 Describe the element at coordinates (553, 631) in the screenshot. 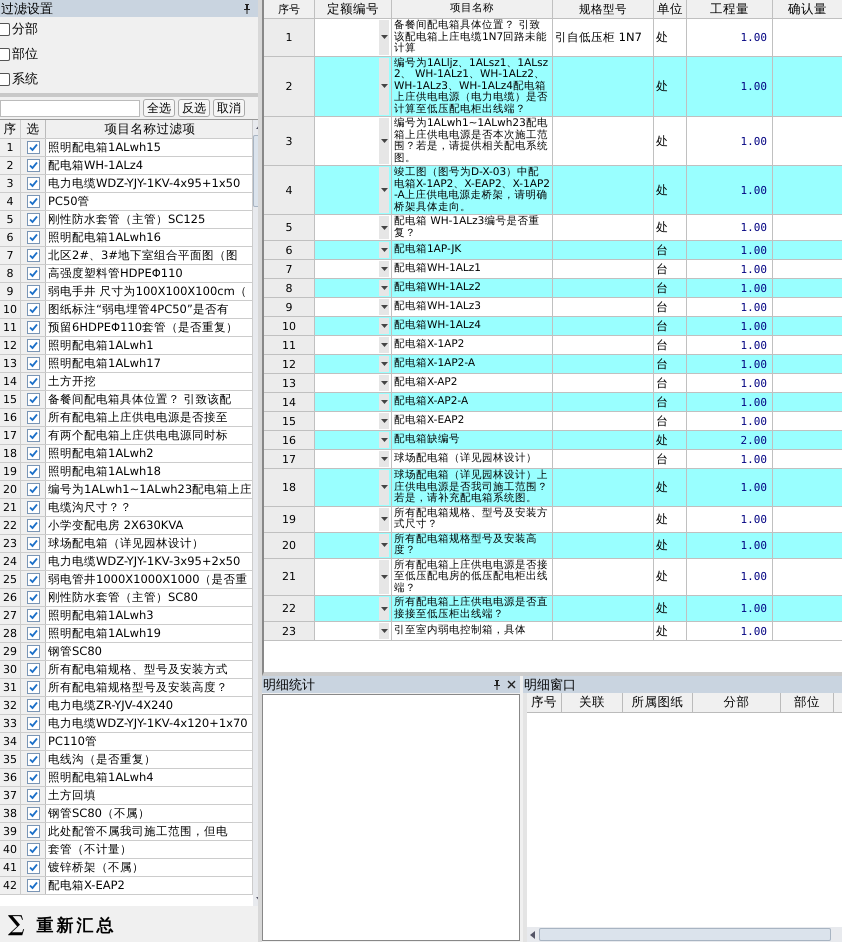

I see `table-row: 23 引至室内弱电控制箱，具体 处 1.00` at that location.